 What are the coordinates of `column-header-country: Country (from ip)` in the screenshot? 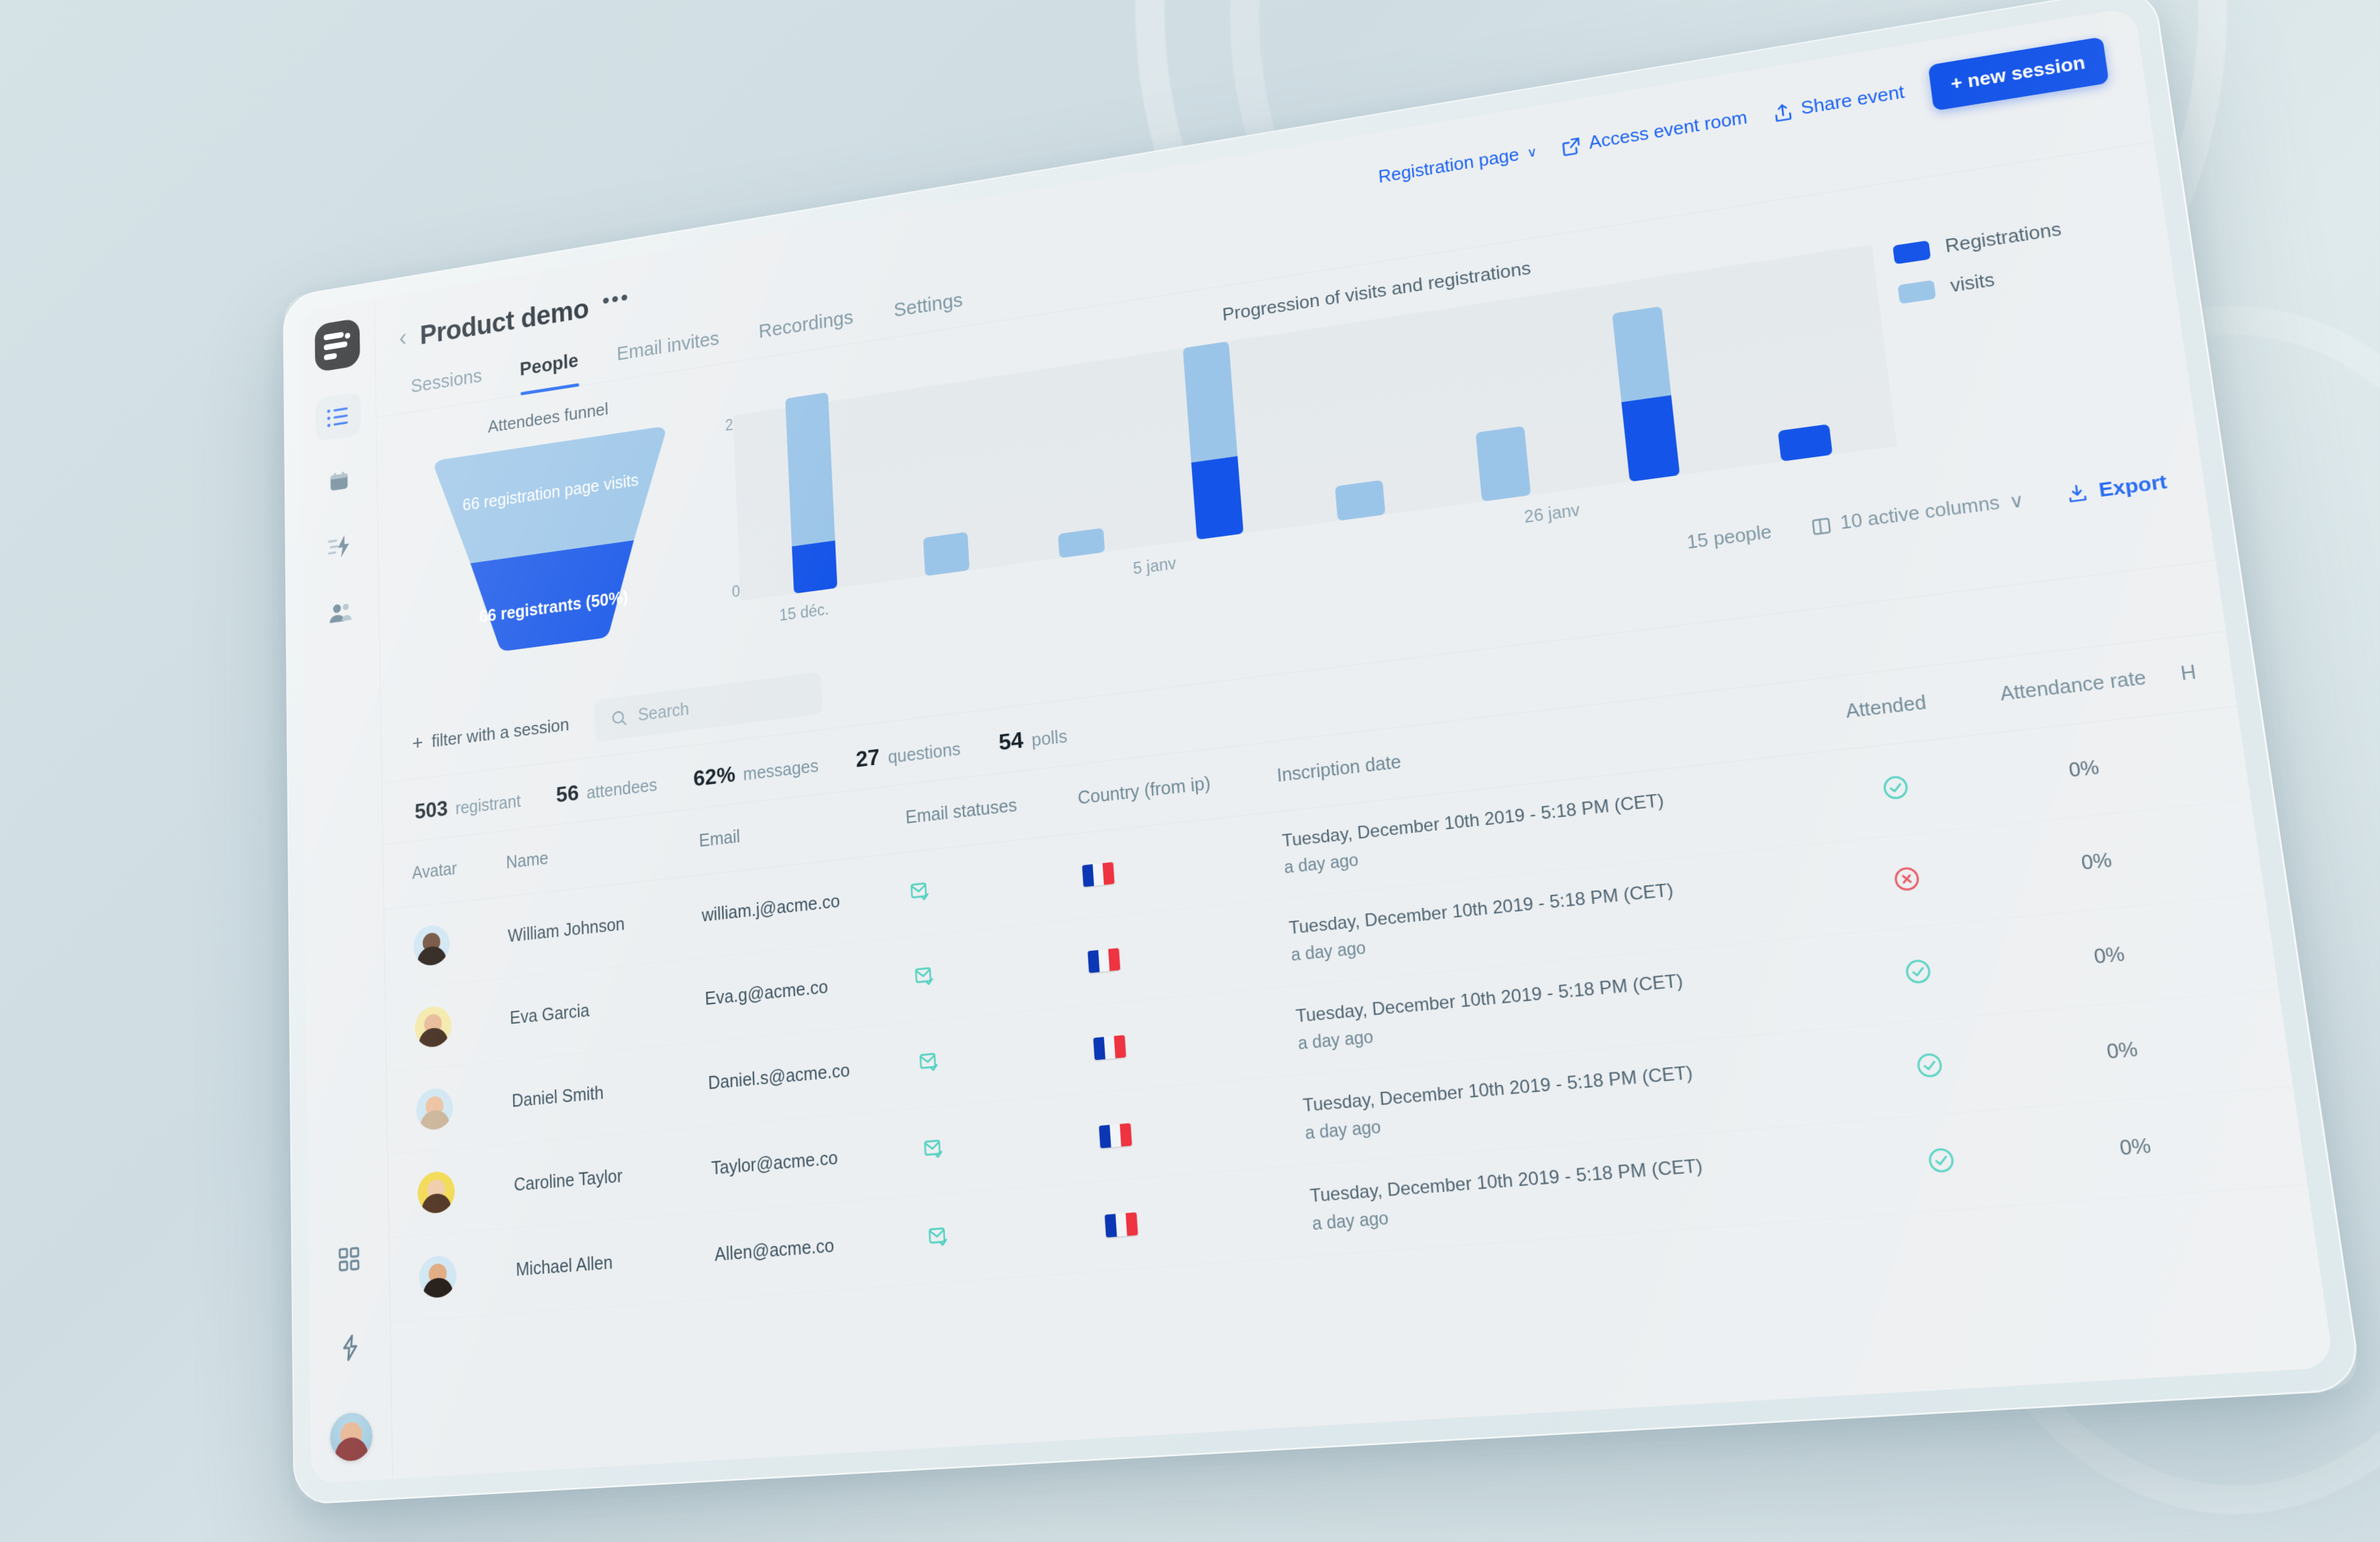 It's located at (1177, 788).